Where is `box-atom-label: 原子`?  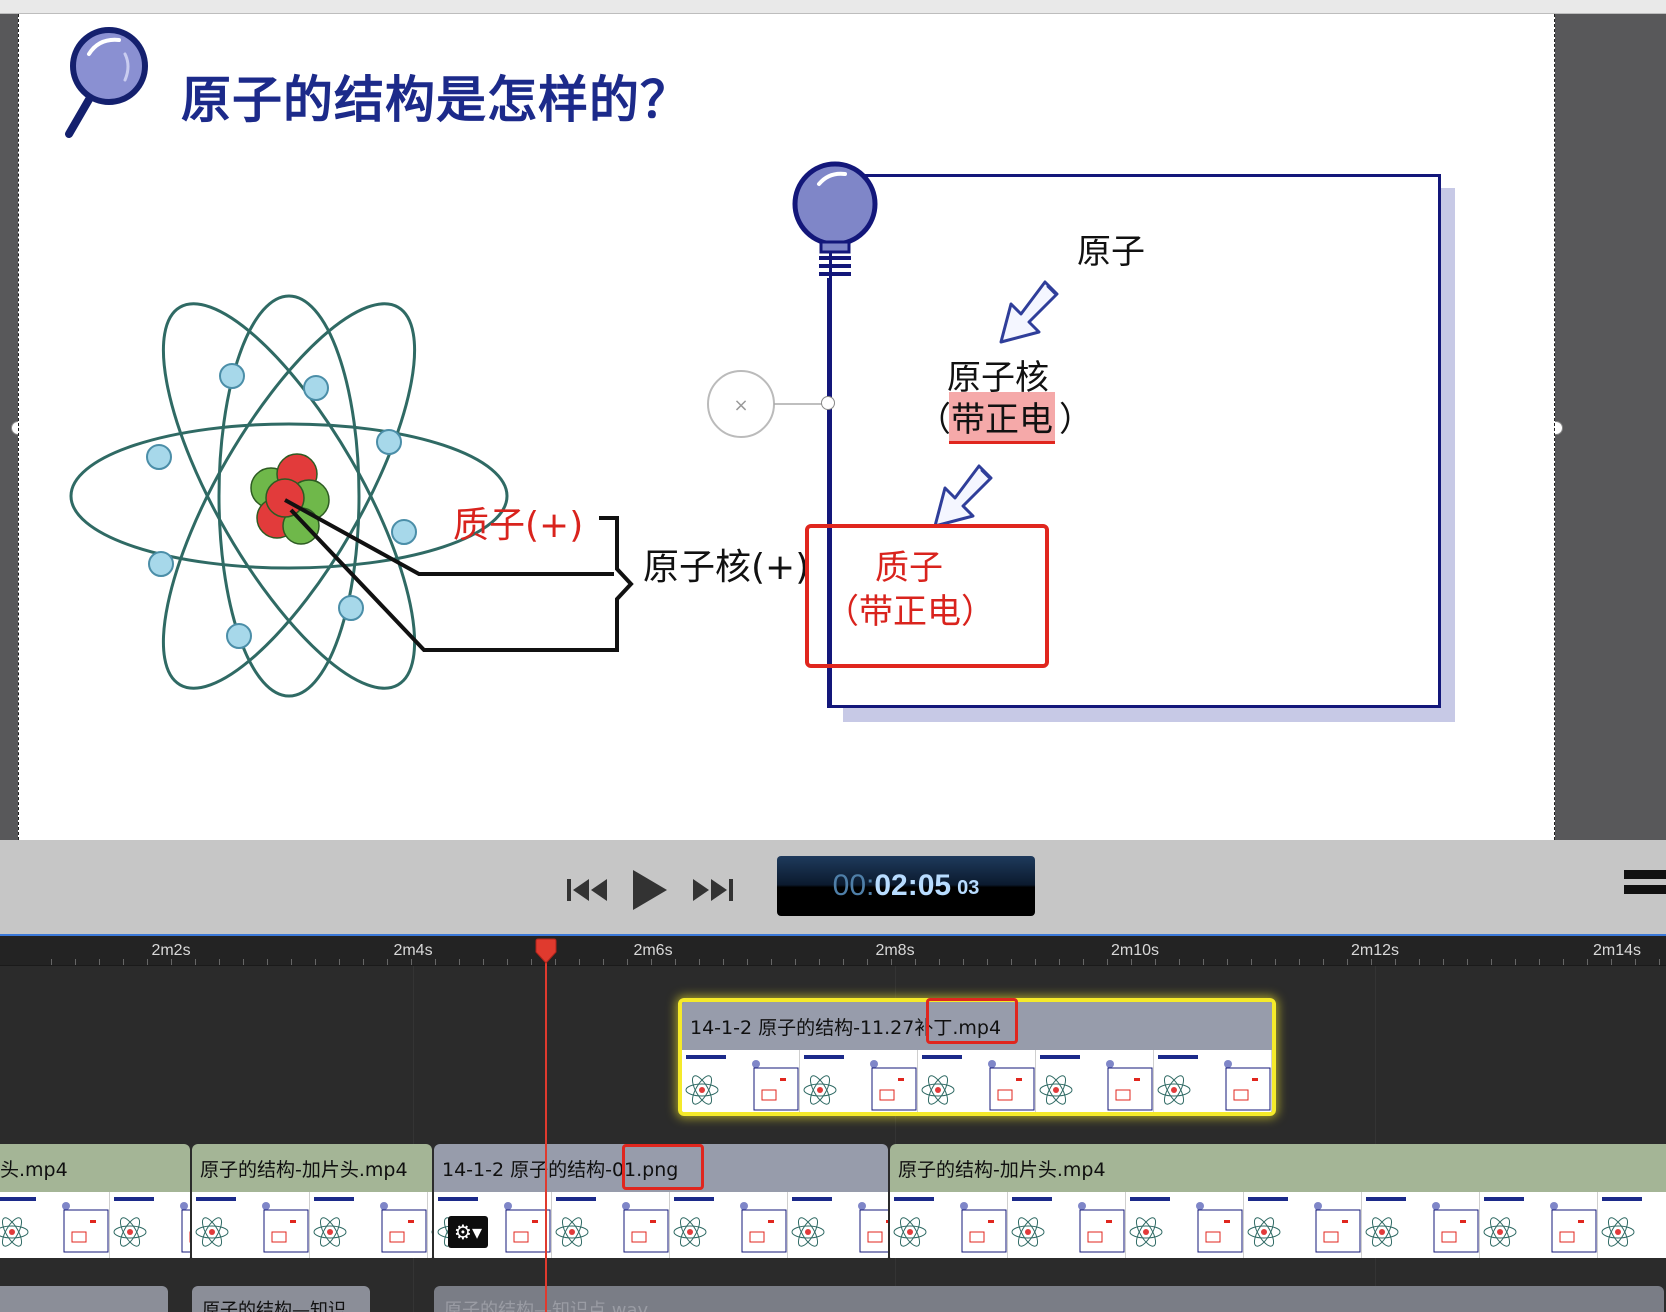 box-atom-label: 原子 is located at coordinates (1111, 252).